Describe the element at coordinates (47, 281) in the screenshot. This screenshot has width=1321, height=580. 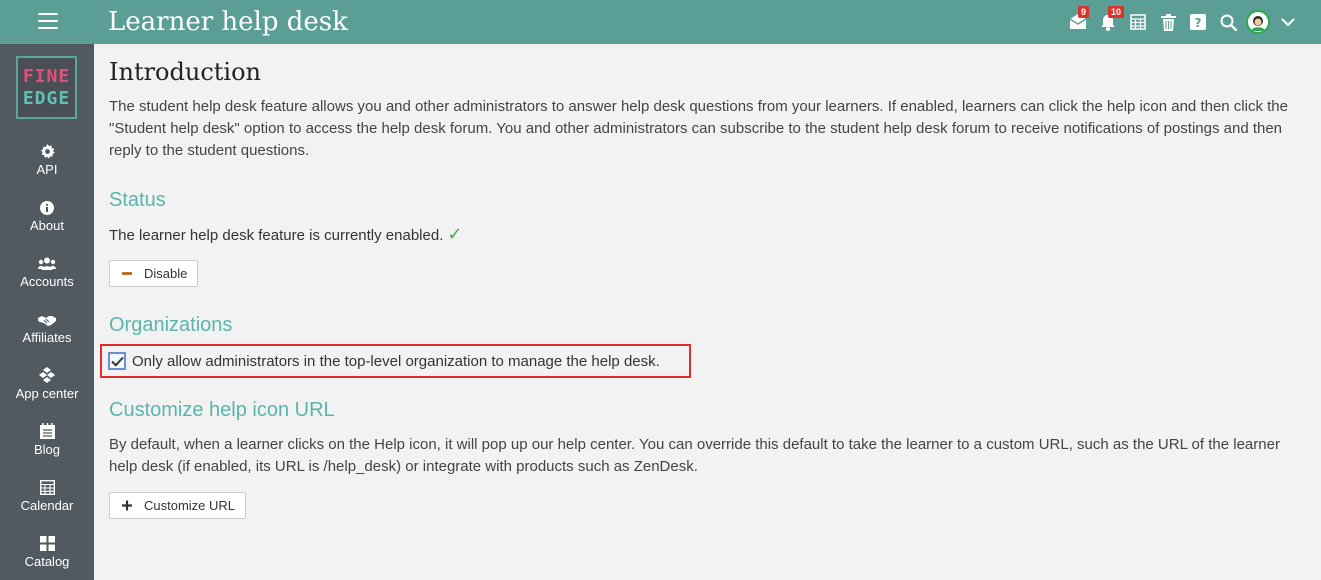
I see `sidebar-item-label: Accounts` at that location.